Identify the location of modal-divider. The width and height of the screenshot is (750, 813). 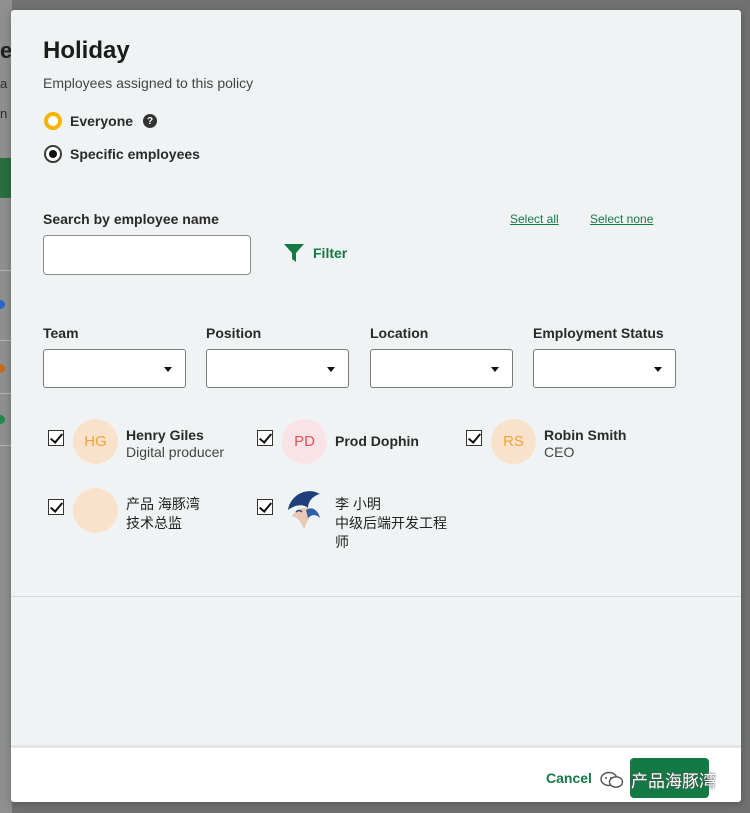
(376, 596).